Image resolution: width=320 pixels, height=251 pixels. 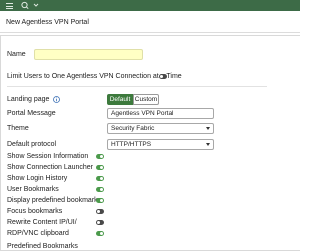 What do you see at coordinates (88, 54) in the screenshot?
I see `name-input` at bounding box center [88, 54].